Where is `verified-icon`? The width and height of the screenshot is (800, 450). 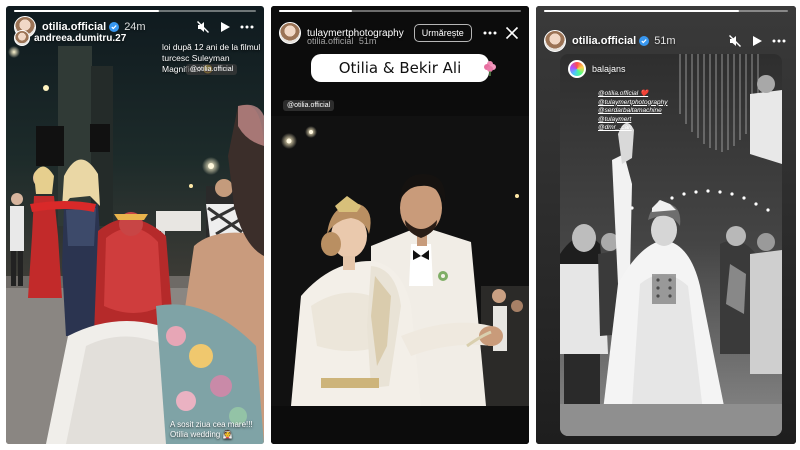 verified-icon is located at coordinates (644, 41).